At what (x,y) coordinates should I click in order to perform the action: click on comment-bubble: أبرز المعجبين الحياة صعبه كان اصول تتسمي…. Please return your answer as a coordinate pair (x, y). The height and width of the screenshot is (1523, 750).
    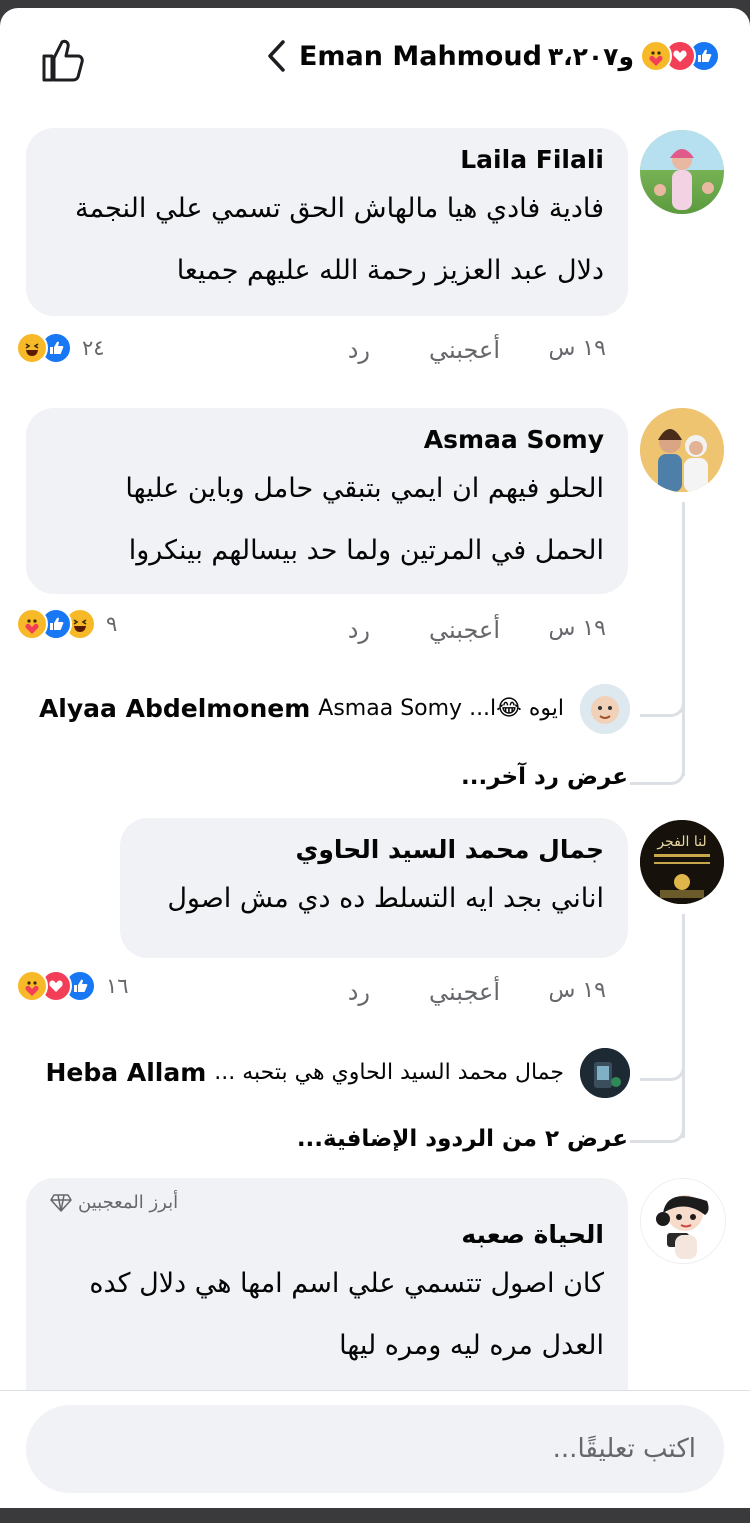
    Looking at the image, I should click on (327, 1298).